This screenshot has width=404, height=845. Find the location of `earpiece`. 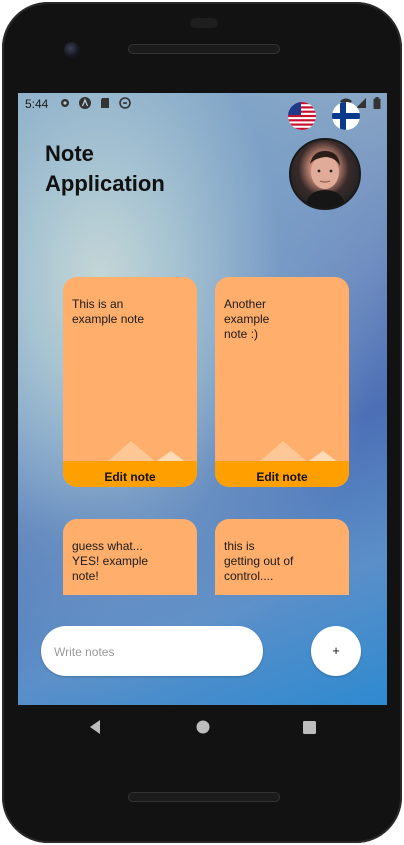

earpiece is located at coordinates (204, 23).